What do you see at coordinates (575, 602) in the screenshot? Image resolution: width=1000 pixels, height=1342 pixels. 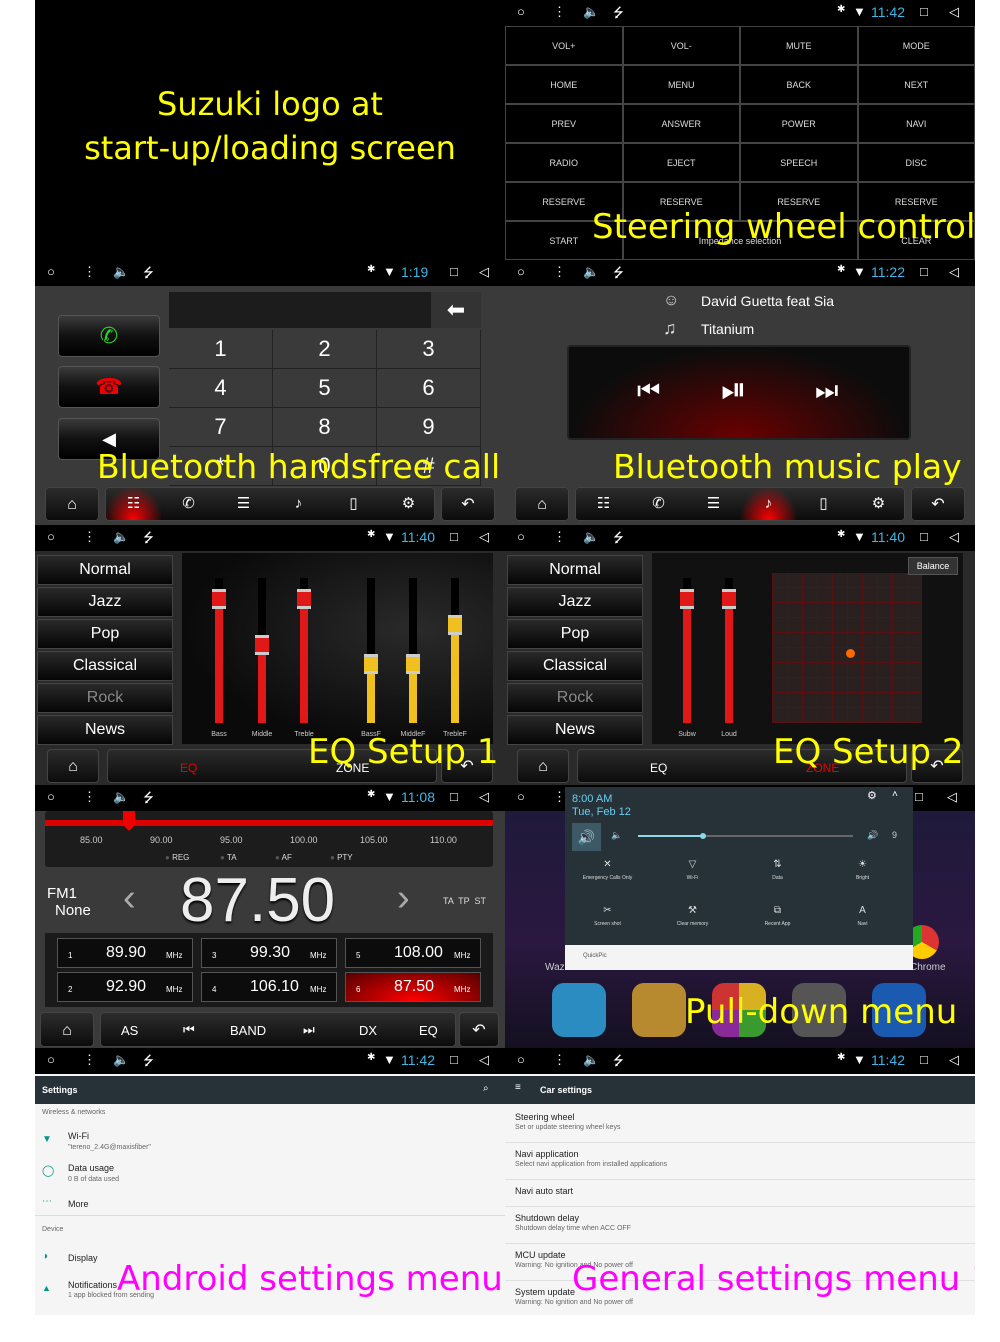 I see `eq-preset-jazz: Jazz` at bounding box center [575, 602].